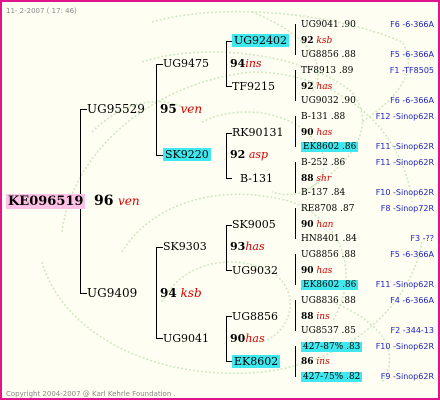 This screenshot has height=400, width=440. Describe the element at coordinates (412, 300) in the screenshot. I see `gen4-info-13: F4 -6-366A` at that location.